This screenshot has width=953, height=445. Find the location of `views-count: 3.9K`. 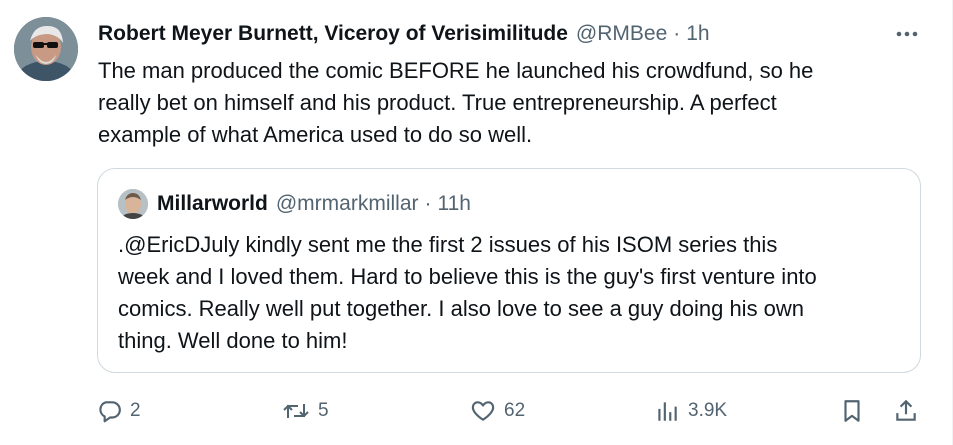

views-count: 3.9K is located at coordinates (708, 410).